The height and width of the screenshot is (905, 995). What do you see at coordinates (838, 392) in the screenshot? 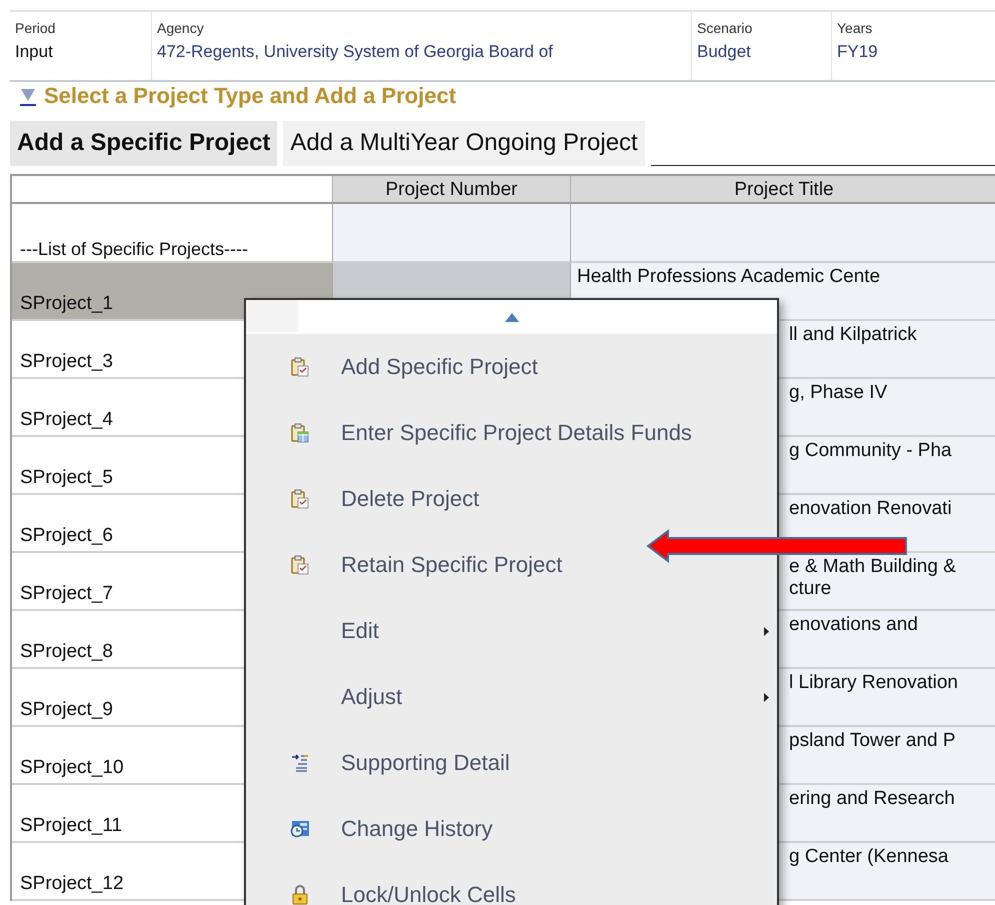
I see `table-cell: g, Phase IV` at bounding box center [838, 392].